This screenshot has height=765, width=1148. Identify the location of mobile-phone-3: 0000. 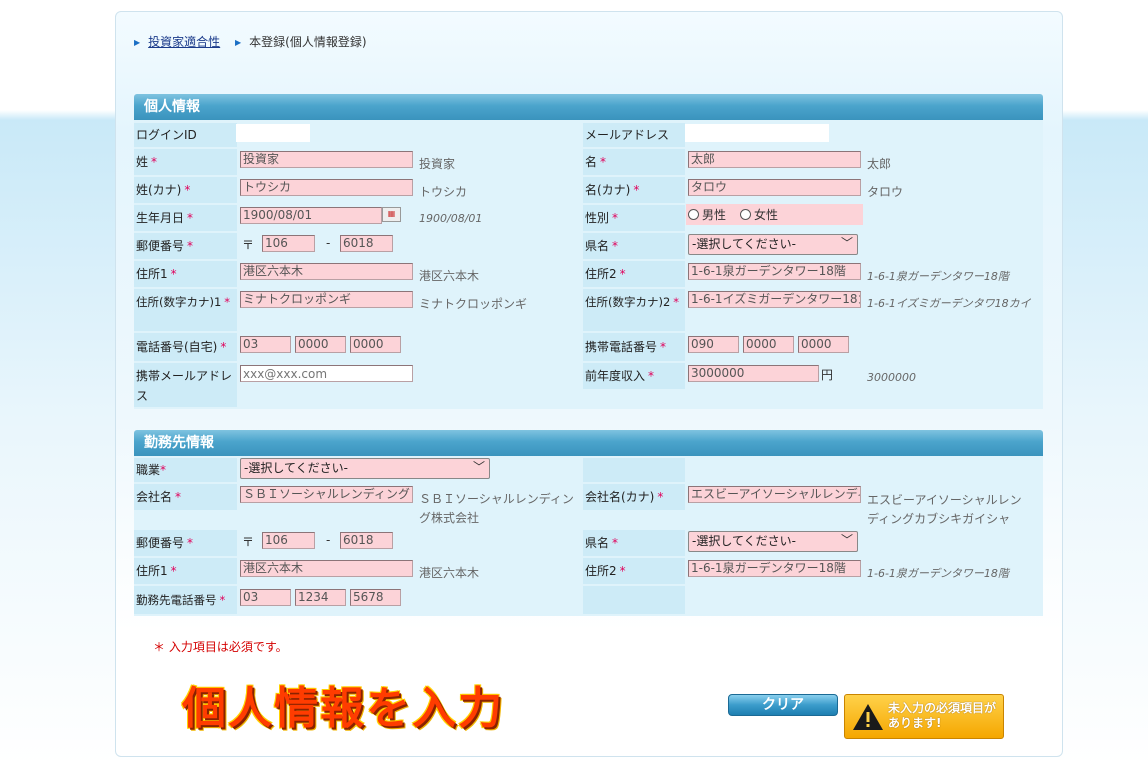
(823, 344).